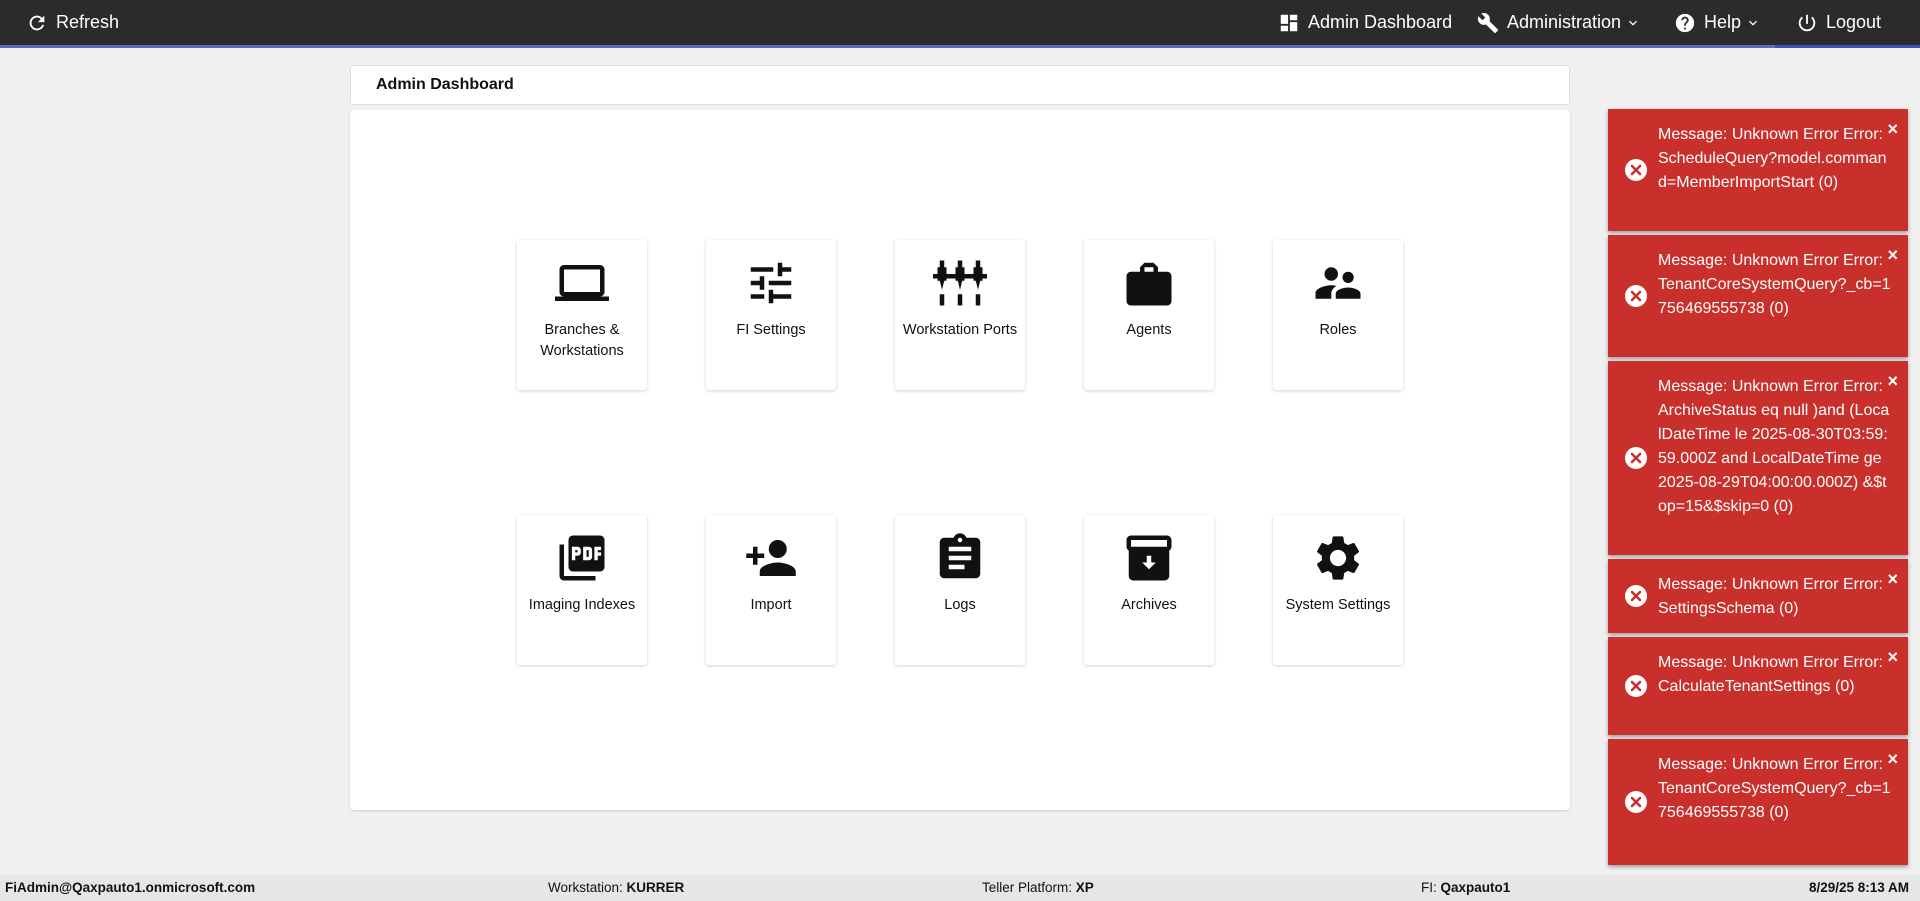 The width and height of the screenshot is (1920, 901). Describe the element at coordinates (1338, 605) in the screenshot. I see `tile-label: System Settings` at that location.